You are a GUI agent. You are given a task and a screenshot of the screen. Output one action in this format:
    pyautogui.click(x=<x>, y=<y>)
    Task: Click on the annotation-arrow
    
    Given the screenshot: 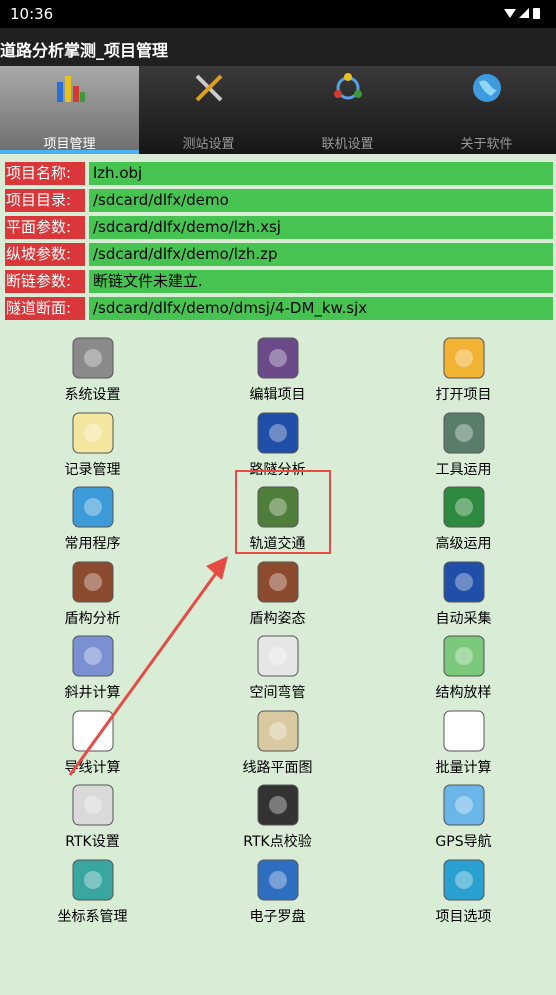 What is the action you would take?
    pyautogui.click(x=148, y=666)
    